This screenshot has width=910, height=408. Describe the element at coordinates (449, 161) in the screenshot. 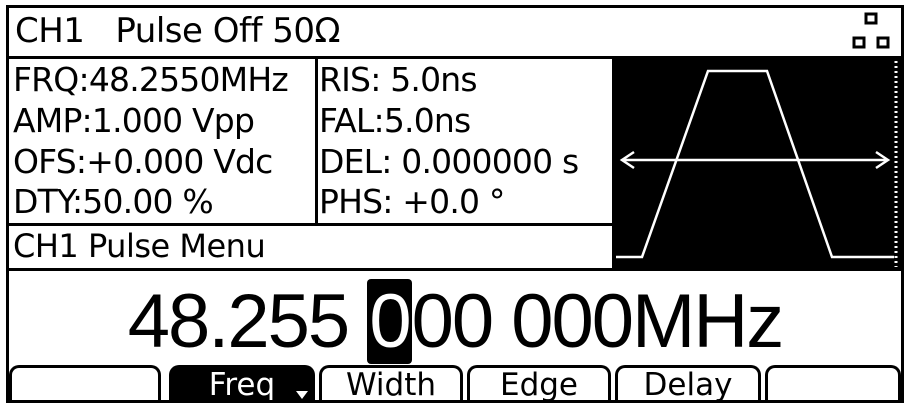

I see `param-delay: DEL: 0.000000 s` at that location.